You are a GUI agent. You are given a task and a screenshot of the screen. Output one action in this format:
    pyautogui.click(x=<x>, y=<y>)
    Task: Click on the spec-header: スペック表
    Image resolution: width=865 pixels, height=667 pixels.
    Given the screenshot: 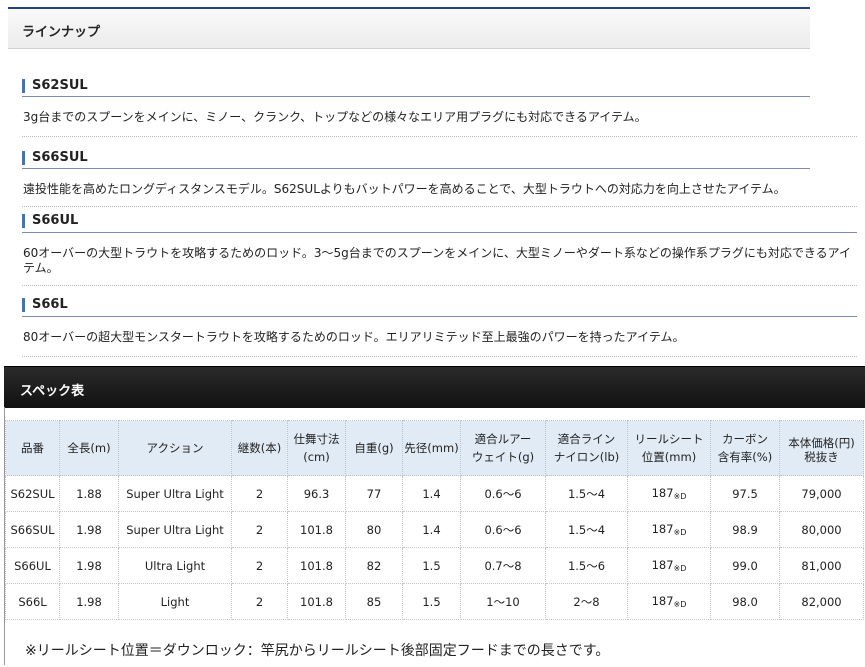 What is the action you would take?
    pyautogui.click(x=434, y=387)
    